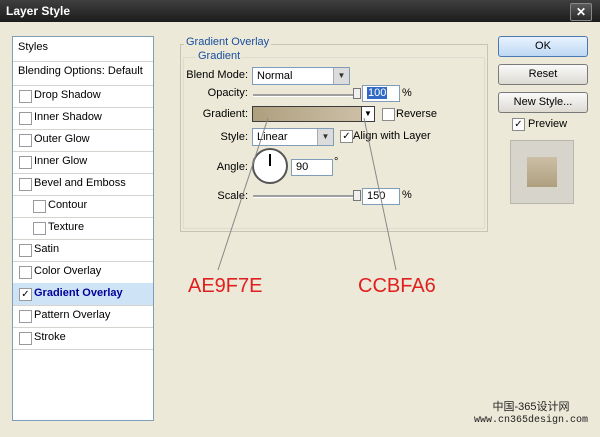  Describe the element at coordinates (407, 93) in the screenshot. I see `opacity-unit: %` at that location.